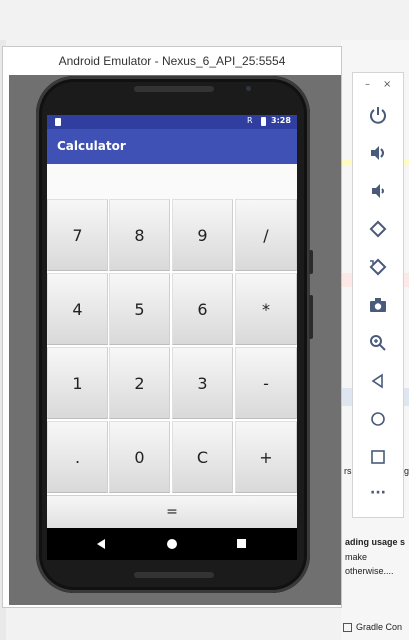 The image size is (409, 640). What do you see at coordinates (378, 383) in the screenshot?
I see `back-icon` at bounding box center [378, 383].